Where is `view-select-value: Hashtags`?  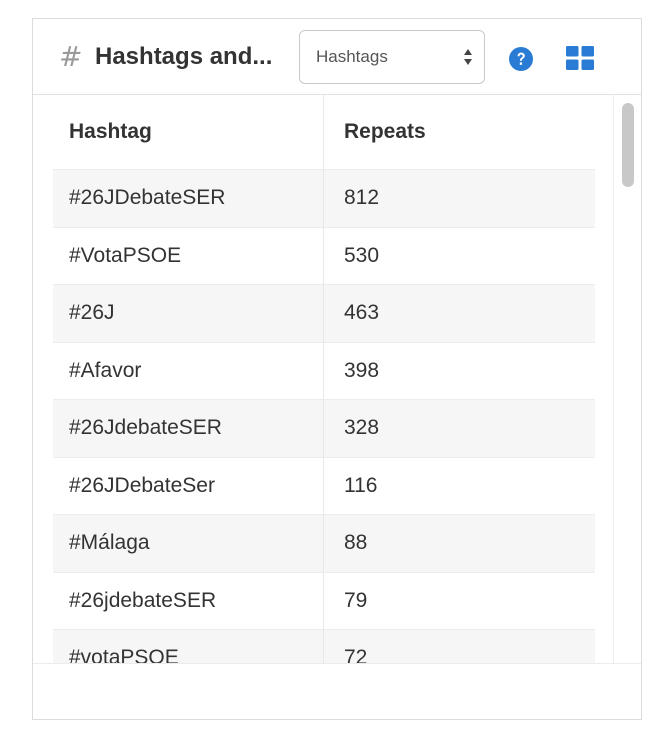
view-select-value: Hashtags is located at coordinates (352, 56).